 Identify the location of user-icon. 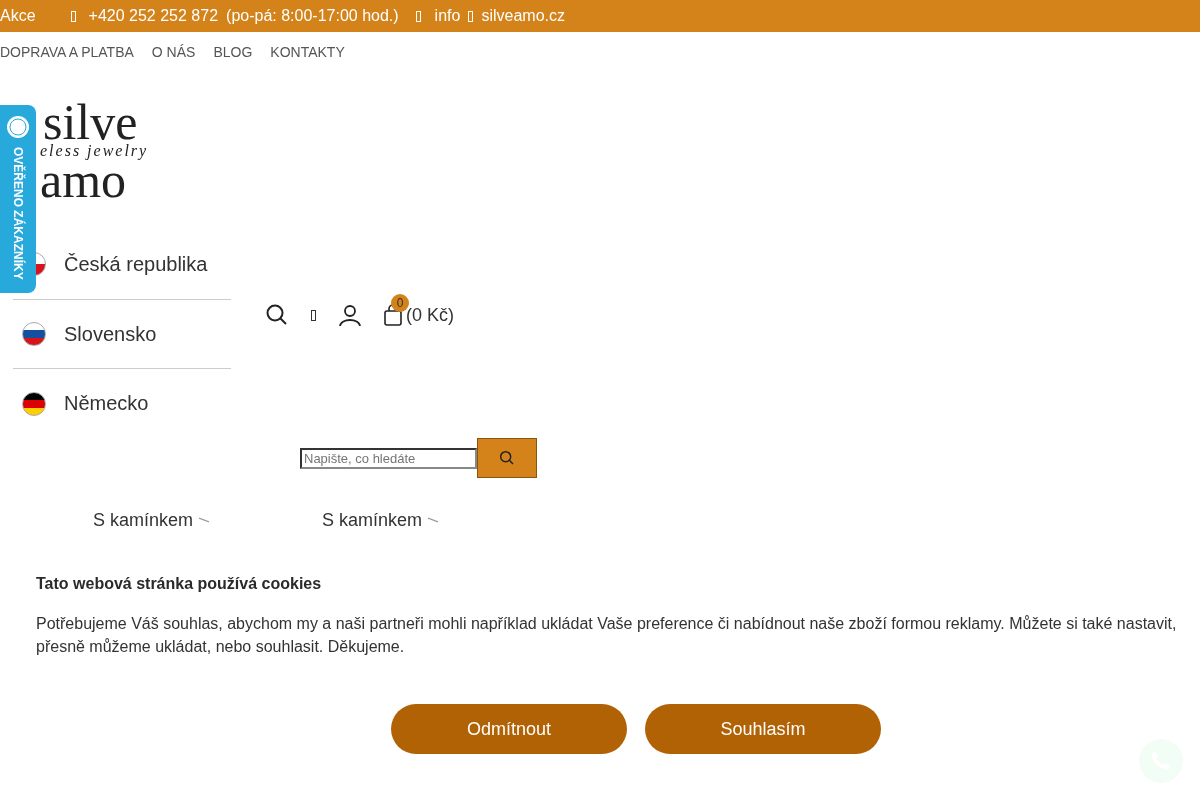
(350, 315).